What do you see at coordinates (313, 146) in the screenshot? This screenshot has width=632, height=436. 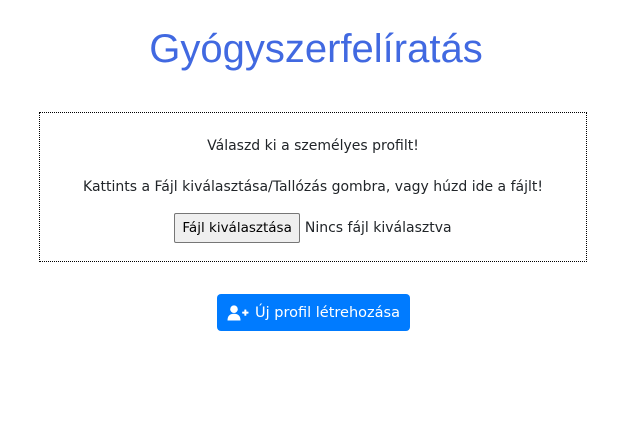 I see `dropzone-instruction: Válaszd ki a személyes profilt!` at bounding box center [313, 146].